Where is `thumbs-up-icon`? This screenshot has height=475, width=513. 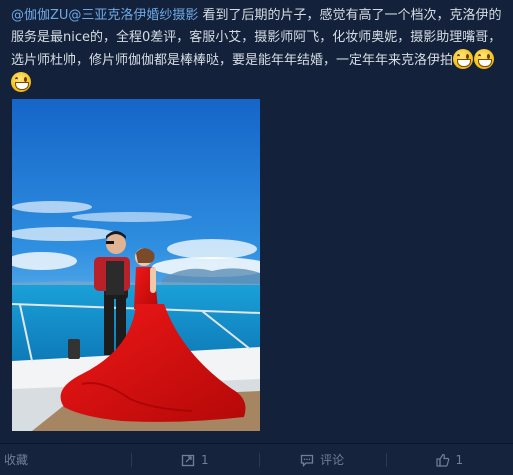 thumbs-up-icon is located at coordinates (442, 460).